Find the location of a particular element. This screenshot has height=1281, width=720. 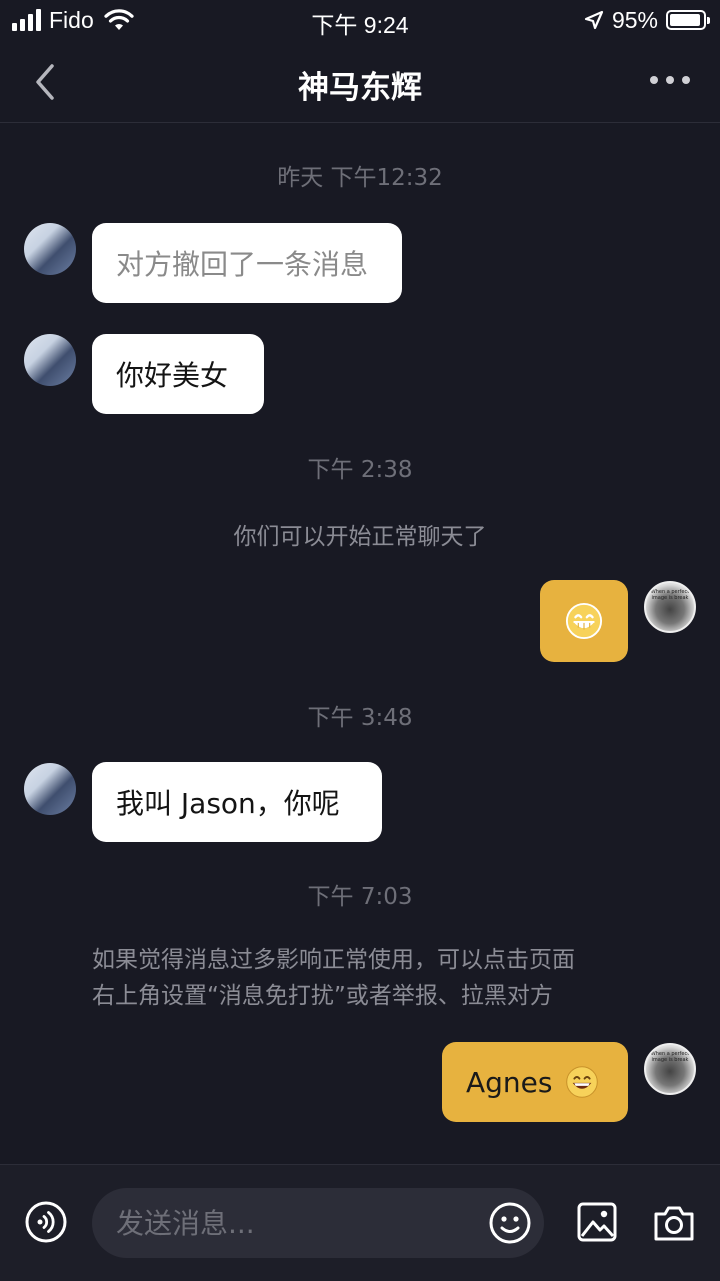

emoji-icon is located at coordinates (510, 1223).